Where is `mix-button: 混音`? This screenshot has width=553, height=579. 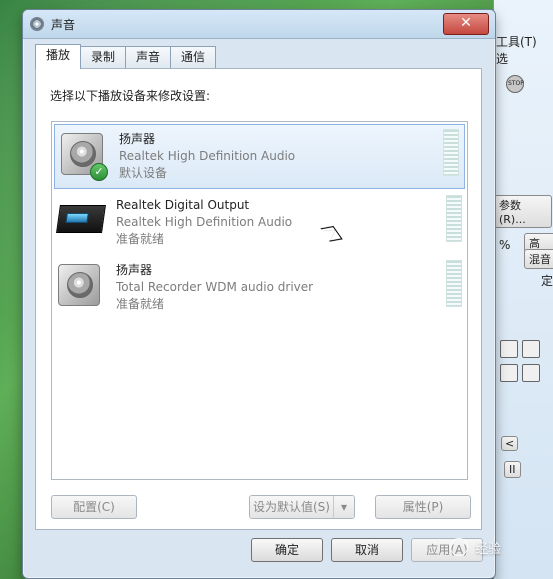
mix-button: 混音 is located at coordinates (538, 259).